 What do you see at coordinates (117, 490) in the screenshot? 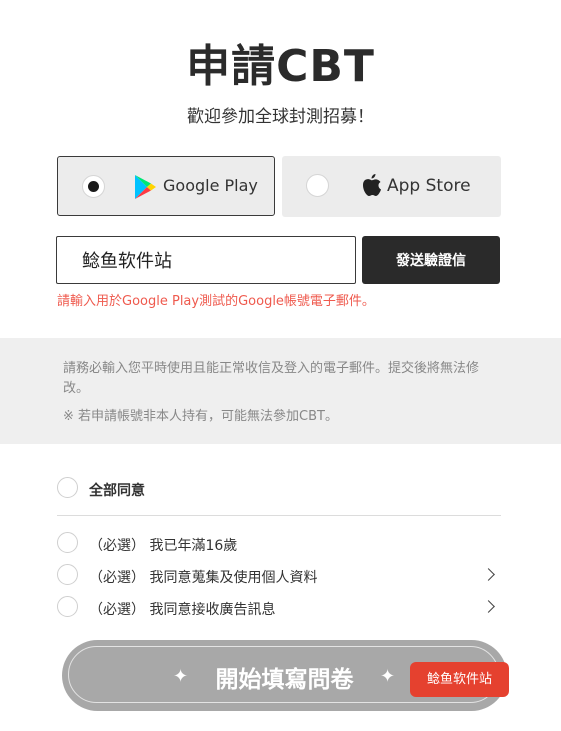
I see `agree-all-label: 全部同意` at bounding box center [117, 490].